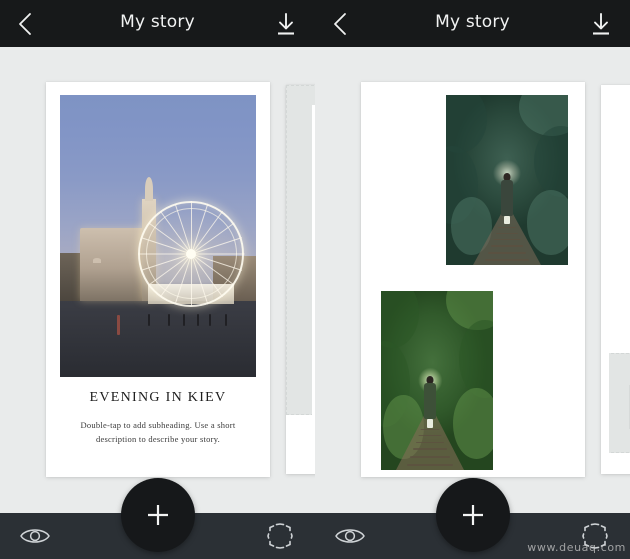 The width and height of the screenshot is (630, 559). I want to click on building-left, so click(71, 276).